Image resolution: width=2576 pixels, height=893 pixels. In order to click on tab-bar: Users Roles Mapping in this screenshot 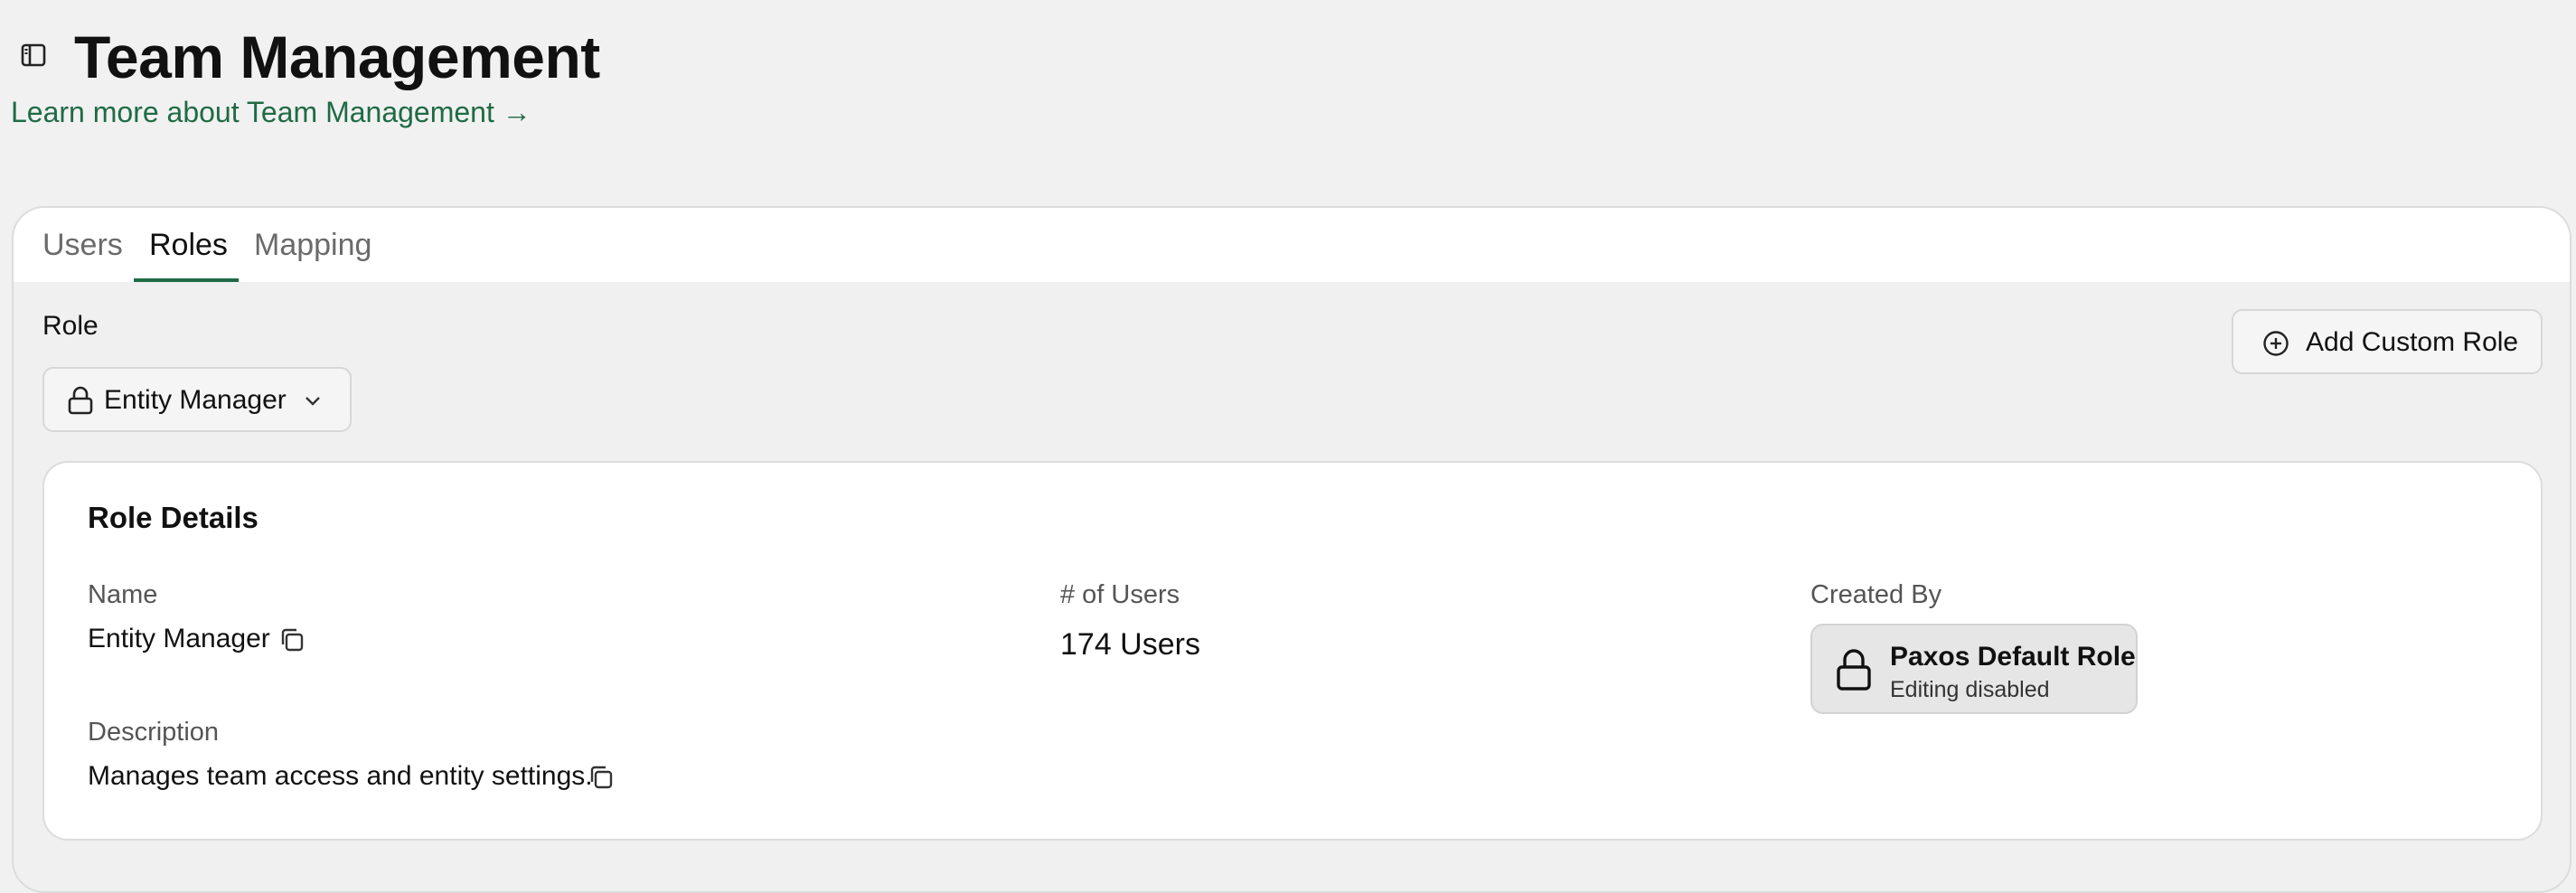, I will do `click(1292, 245)`.